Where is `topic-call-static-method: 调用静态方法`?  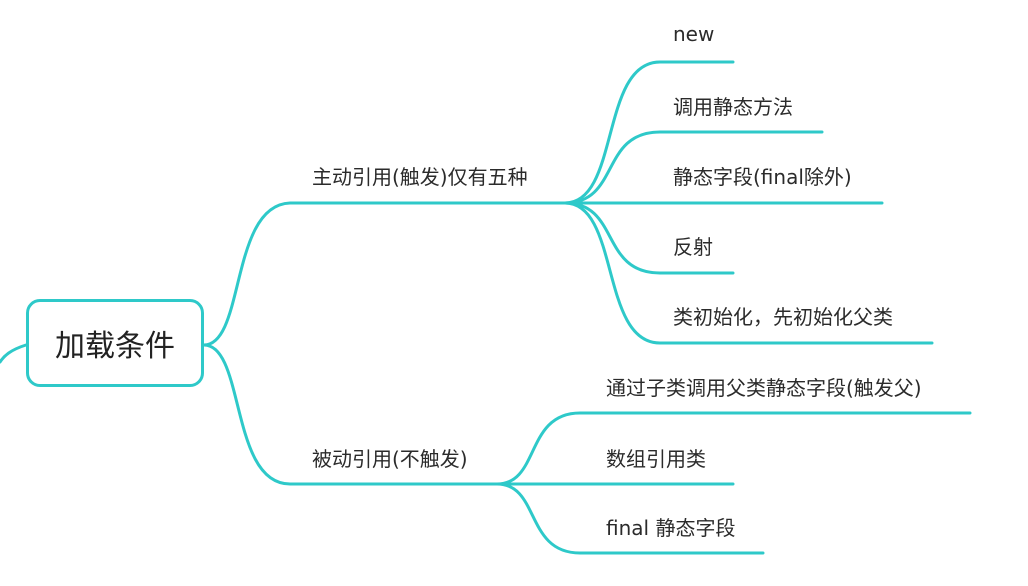 topic-call-static-method: 调用静态方法 is located at coordinates (733, 105).